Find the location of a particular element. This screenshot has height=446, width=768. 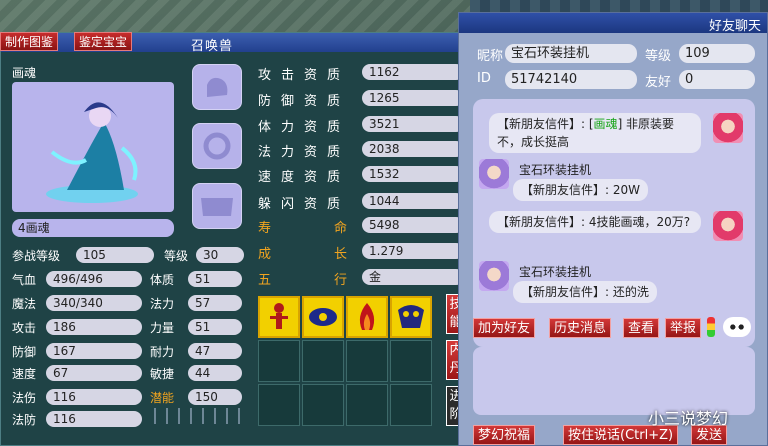

level-label: 等级 is located at coordinates (176, 256).